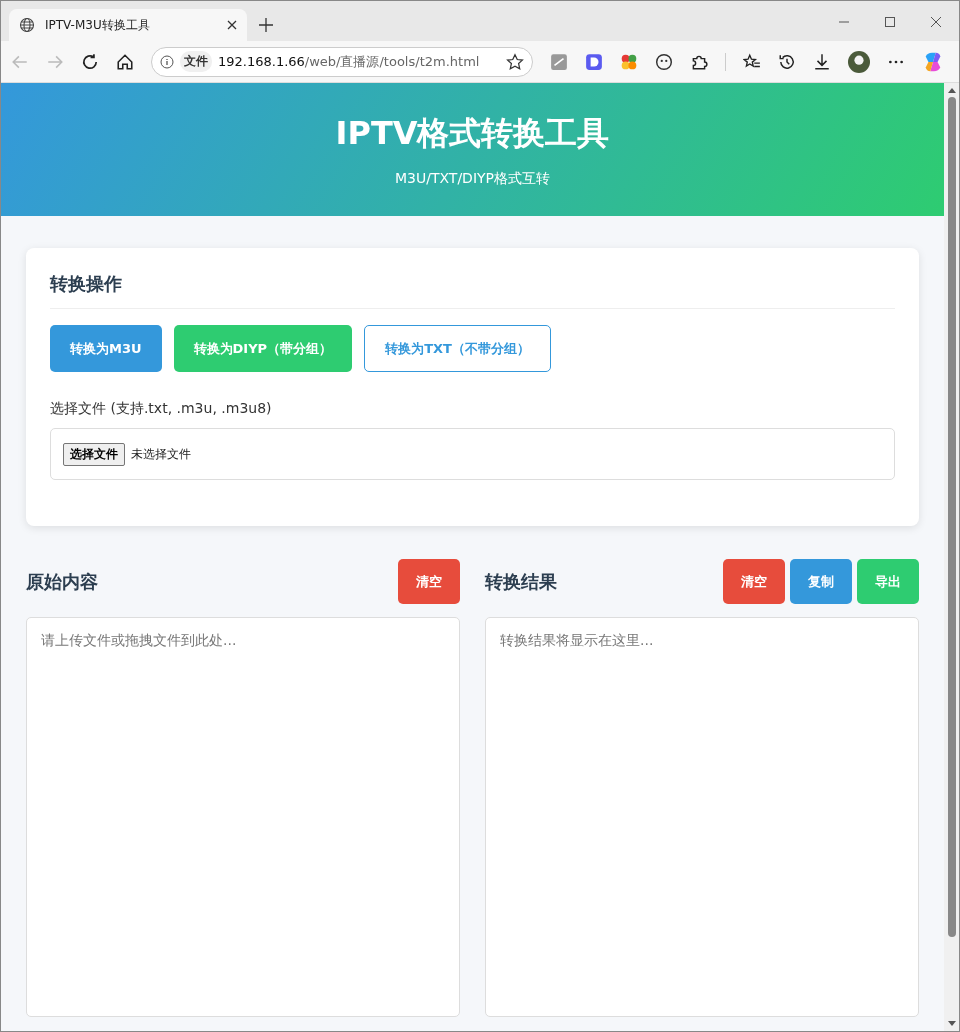 The height and width of the screenshot is (1032, 960). What do you see at coordinates (161, 409) in the screenshot?
I see `file-label: 选择文件 (支持.txt, .m3u, .m3u8)` at bounding box center [161, 409].